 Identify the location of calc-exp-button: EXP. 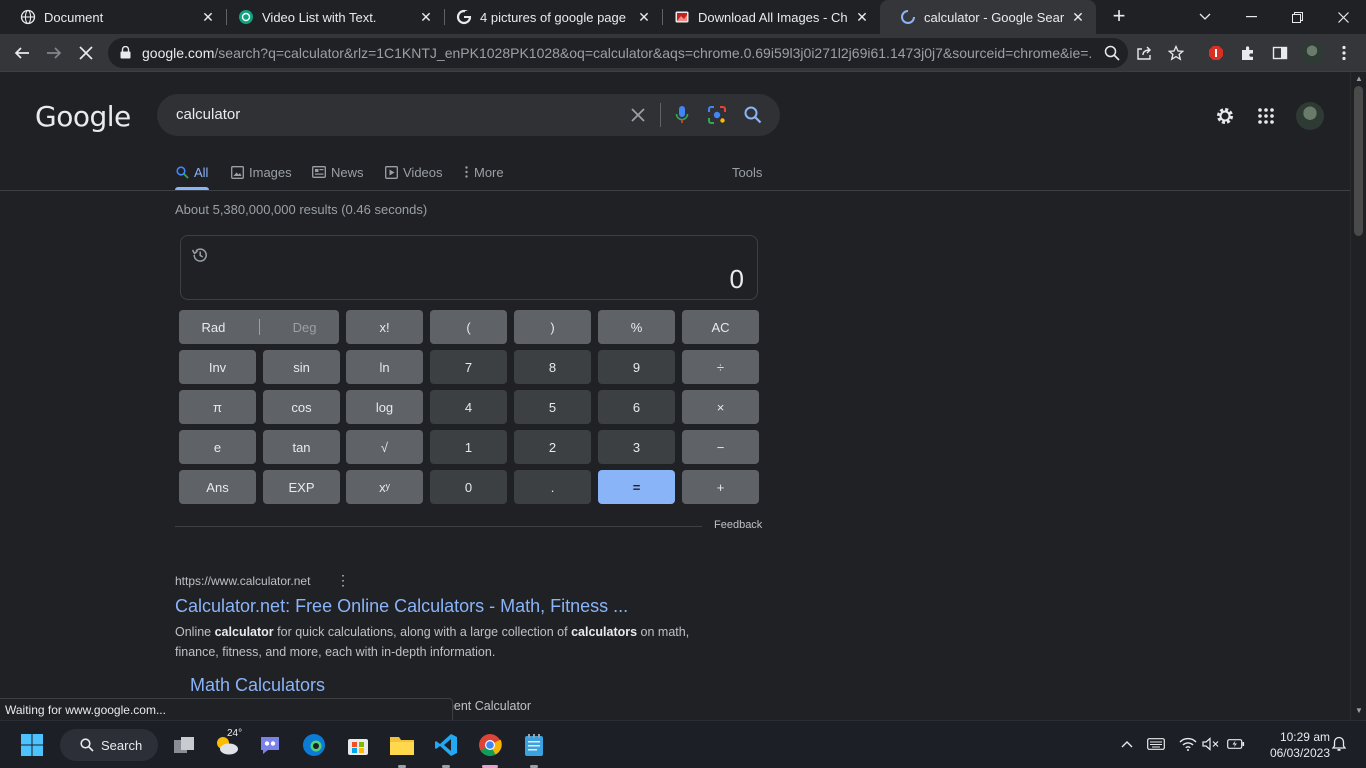
(301, 487).